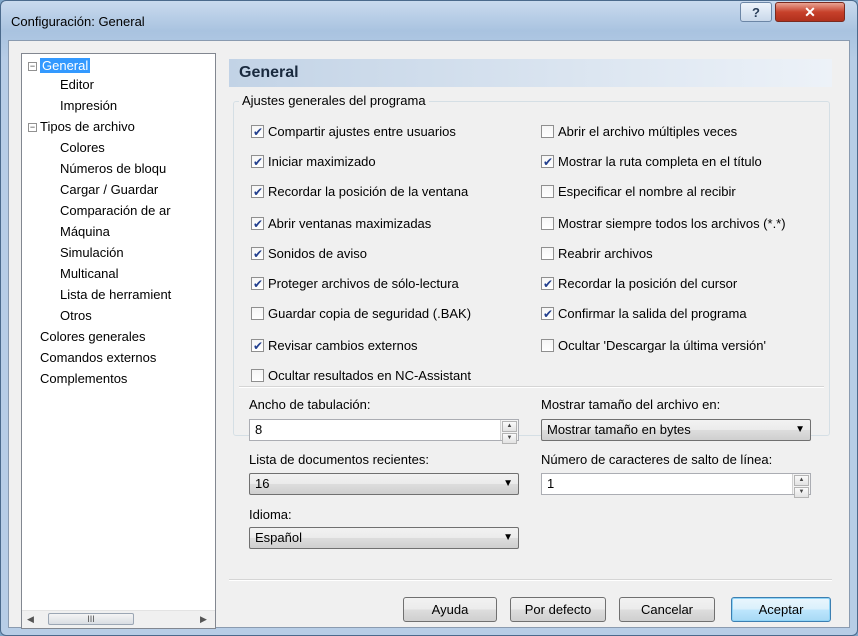 The height and width of the screenshot is (636, 858). Describe the element at coordinates (98, 358) in the screenshot. I see `tree-item-comandos-externos: Comandos externos` at that location.